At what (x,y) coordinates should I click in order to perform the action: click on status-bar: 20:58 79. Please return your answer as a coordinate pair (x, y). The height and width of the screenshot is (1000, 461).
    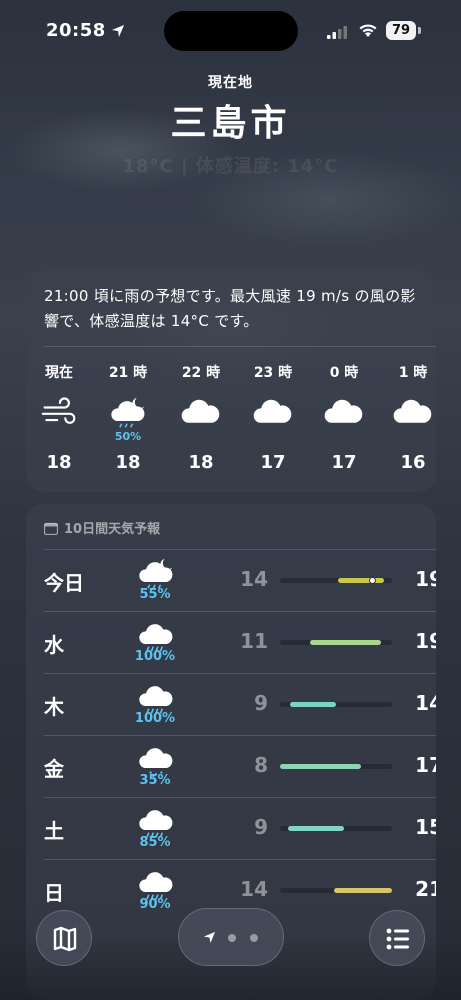
    Looking at the image, I should click on (230, 31).